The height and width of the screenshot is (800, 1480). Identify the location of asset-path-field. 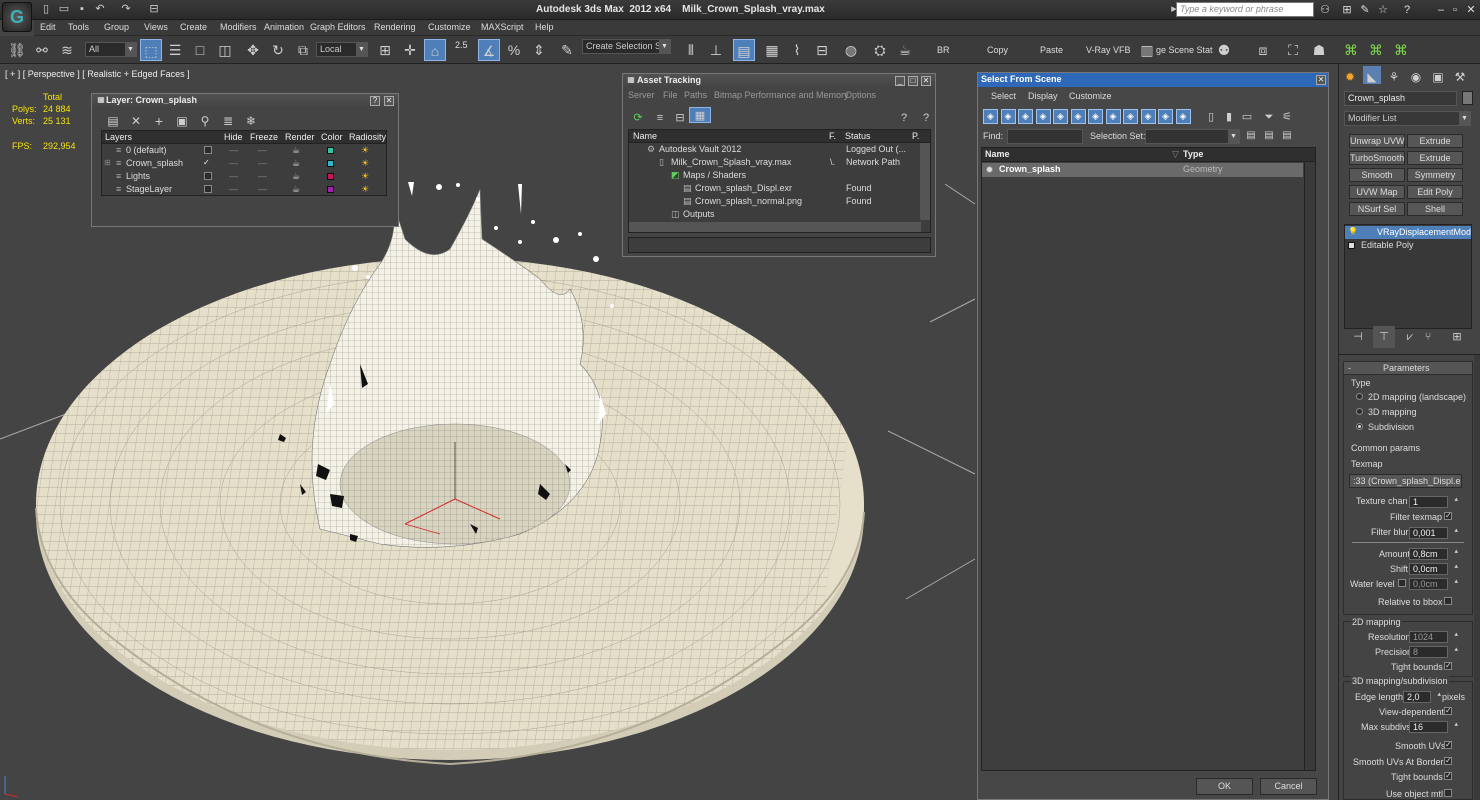
(779, 245).